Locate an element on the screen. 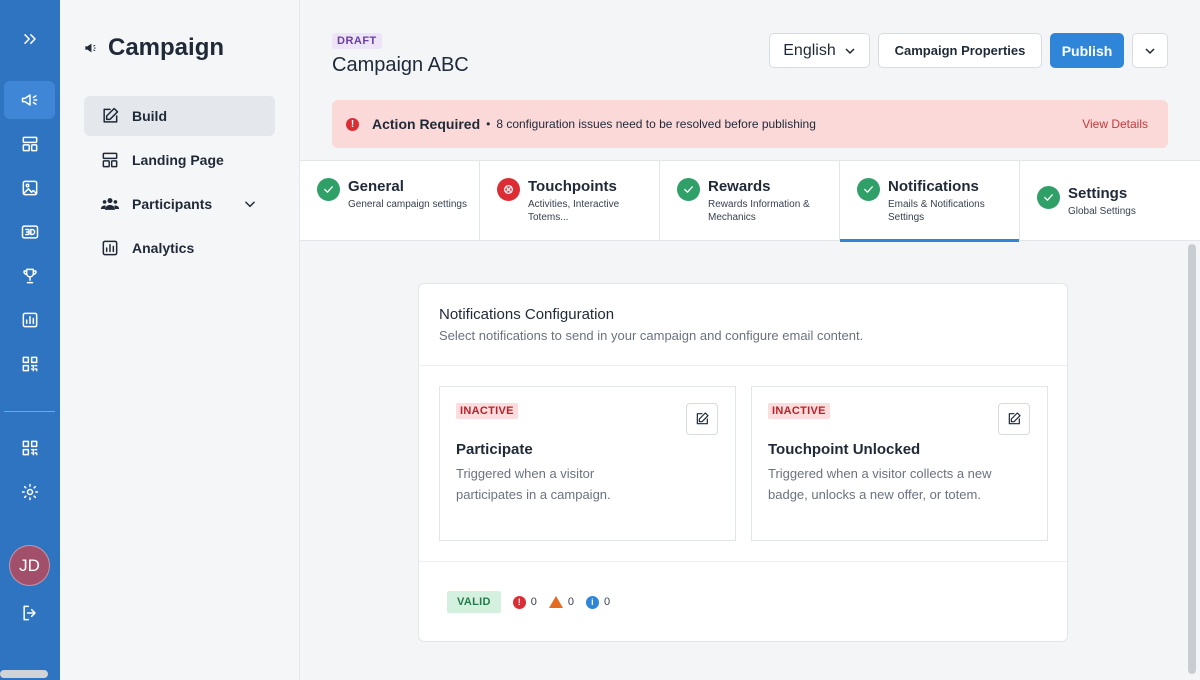 The image size is (1200, 680). sidebar-item-participants: Participants is located at coordinates (179, 204).